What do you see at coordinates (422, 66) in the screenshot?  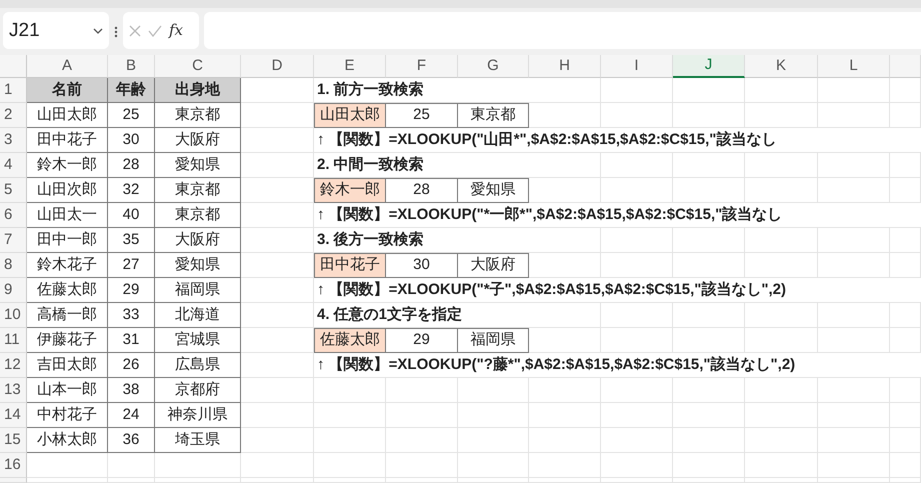 I see `column-header: F` at bounding box center [422, 66].